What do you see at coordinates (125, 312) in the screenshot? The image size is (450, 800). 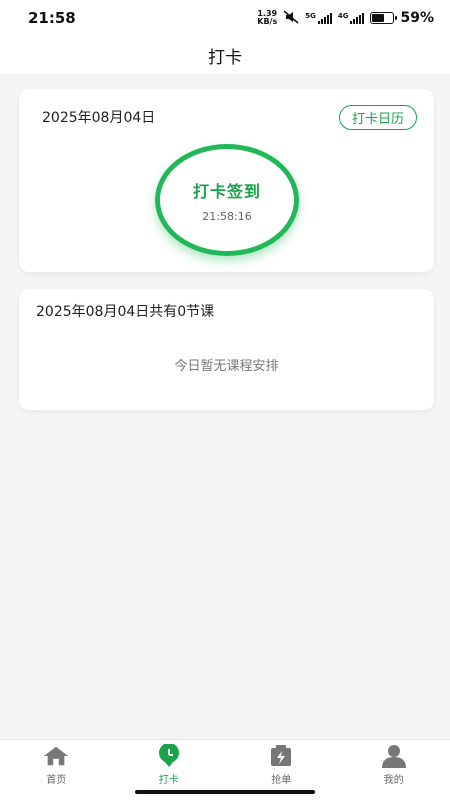 I see `course-count-header: 2025年08月04日共有0节课` at bounding box center [125, 312].